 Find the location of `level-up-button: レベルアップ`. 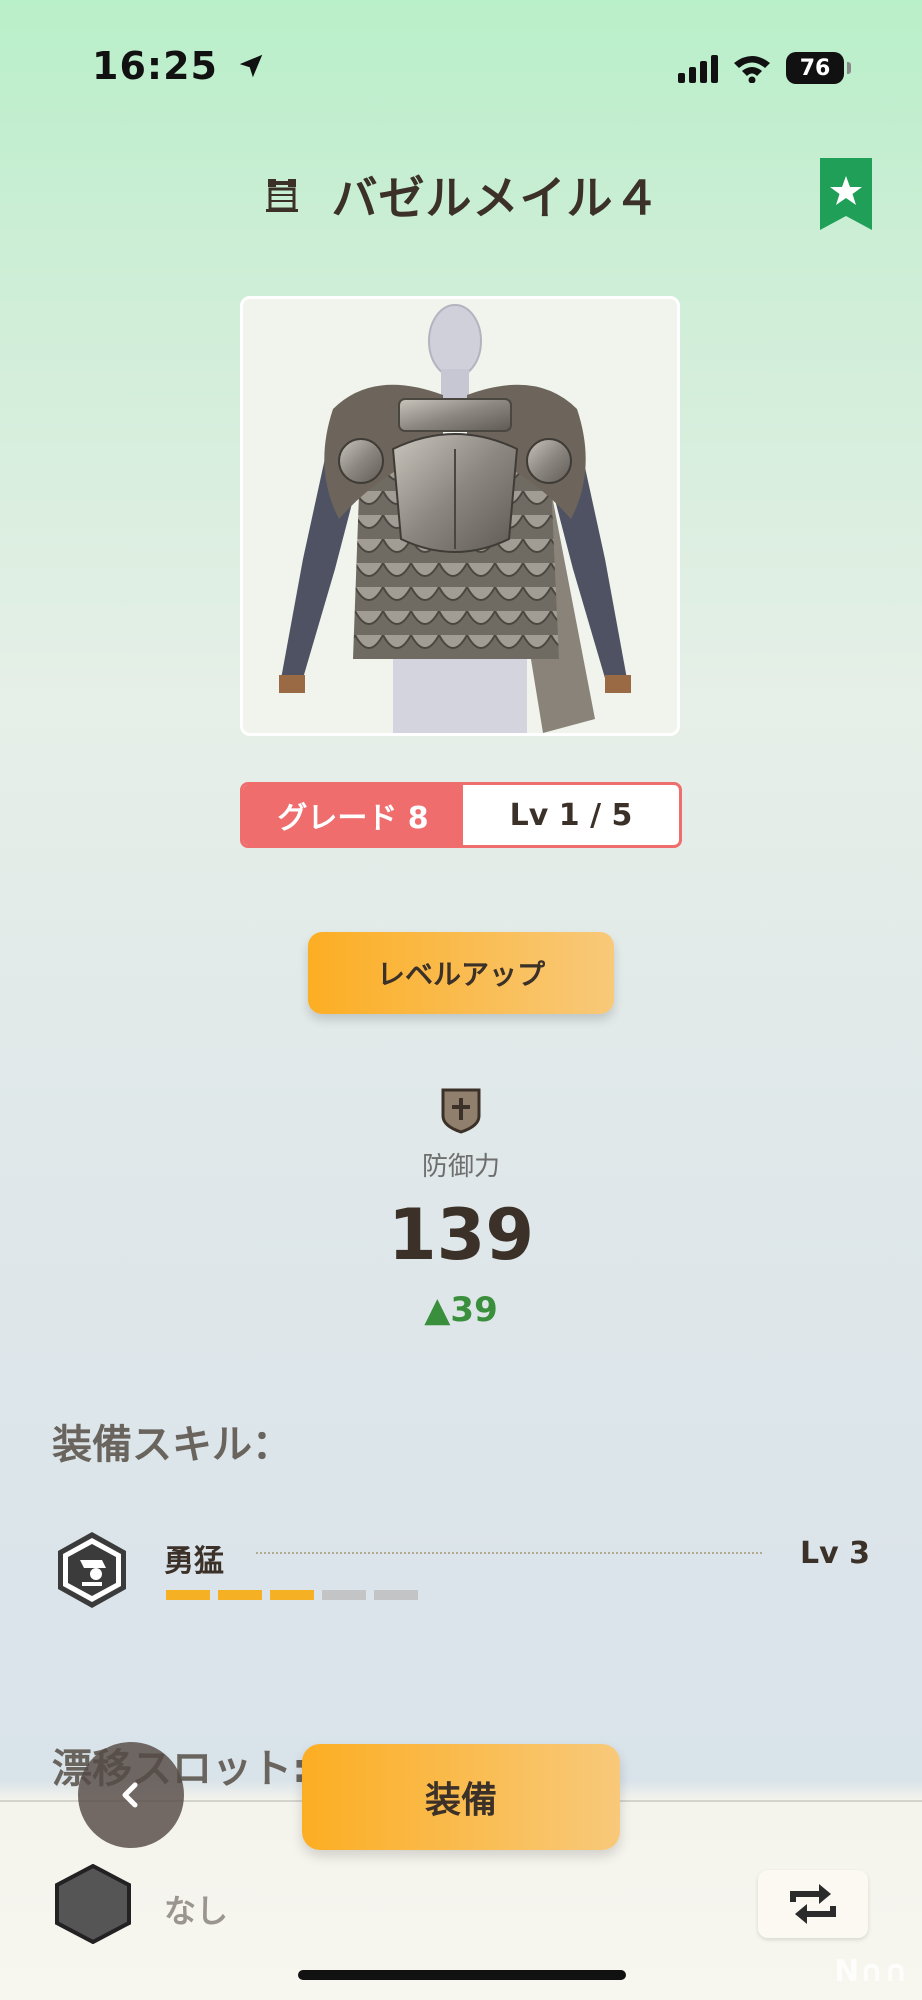

level-up-button: レベルアップ is located at coordinates (461, 973).